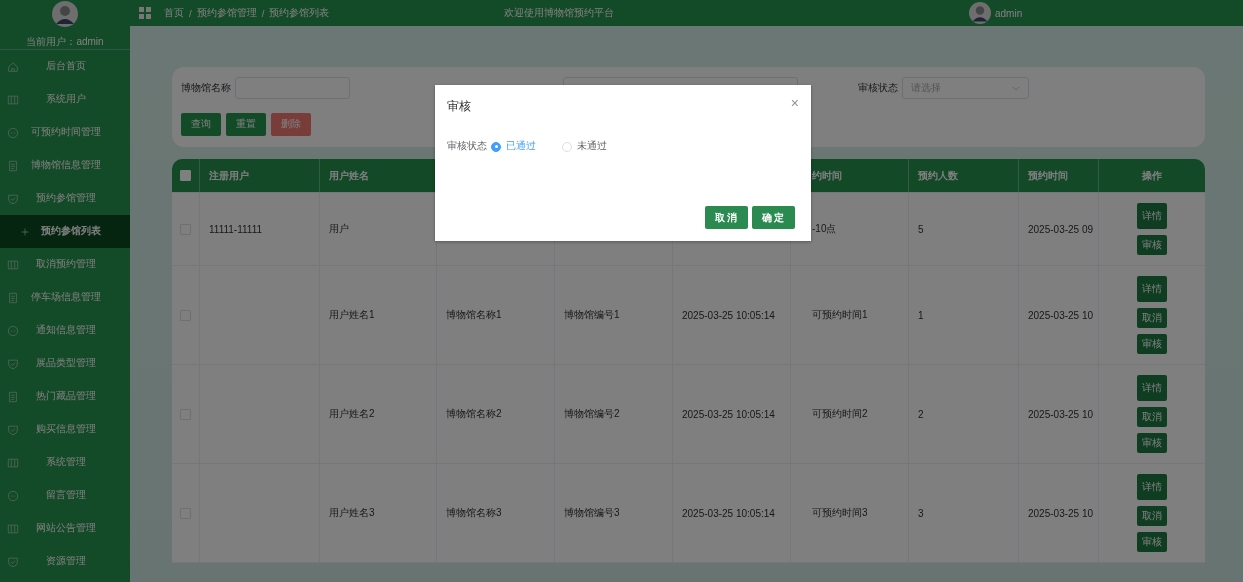 This screenshot has height=582, width=1243. I want to click on sidebar-menu-item: 购买信息管理, so click(65, 429).